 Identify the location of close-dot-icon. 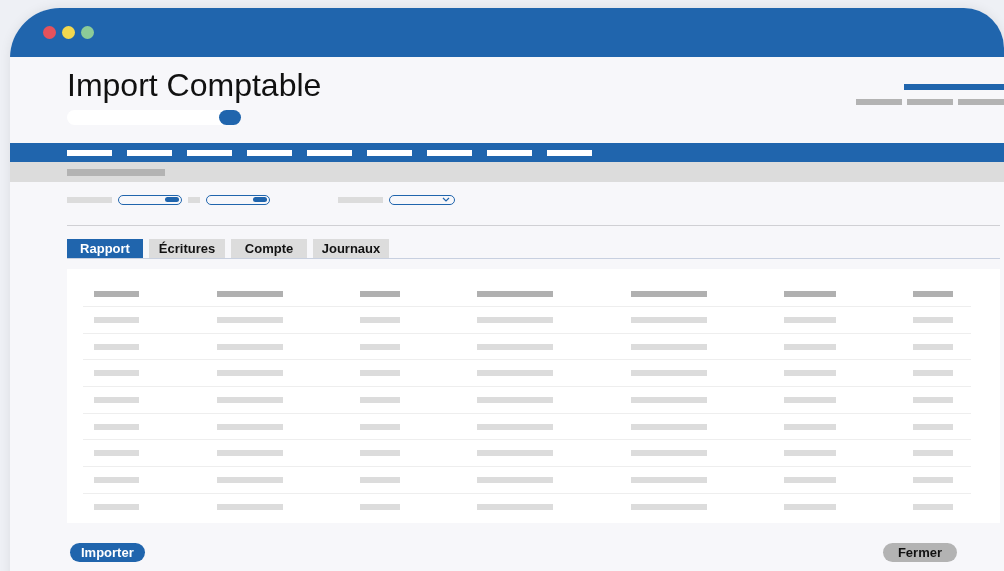
(49, 32).